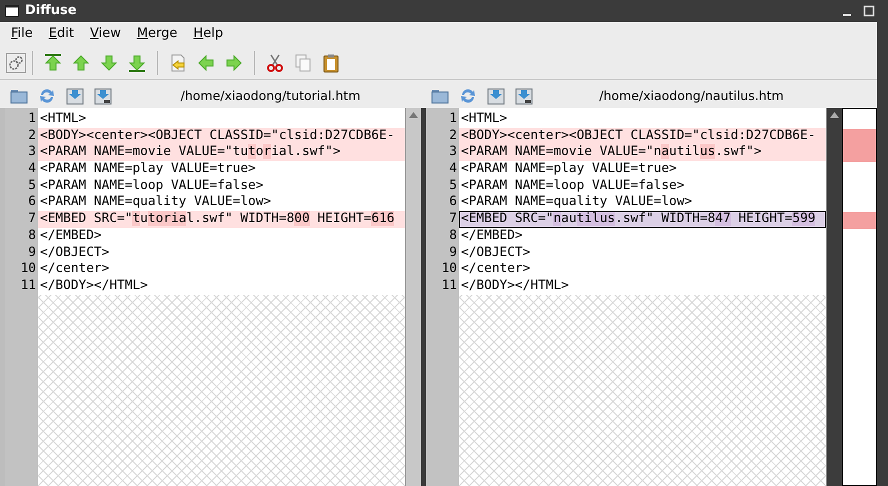 Image resolution: width=888 pixels, height=486 pixels. I want to click on menu-item: View, so click(105, 34).